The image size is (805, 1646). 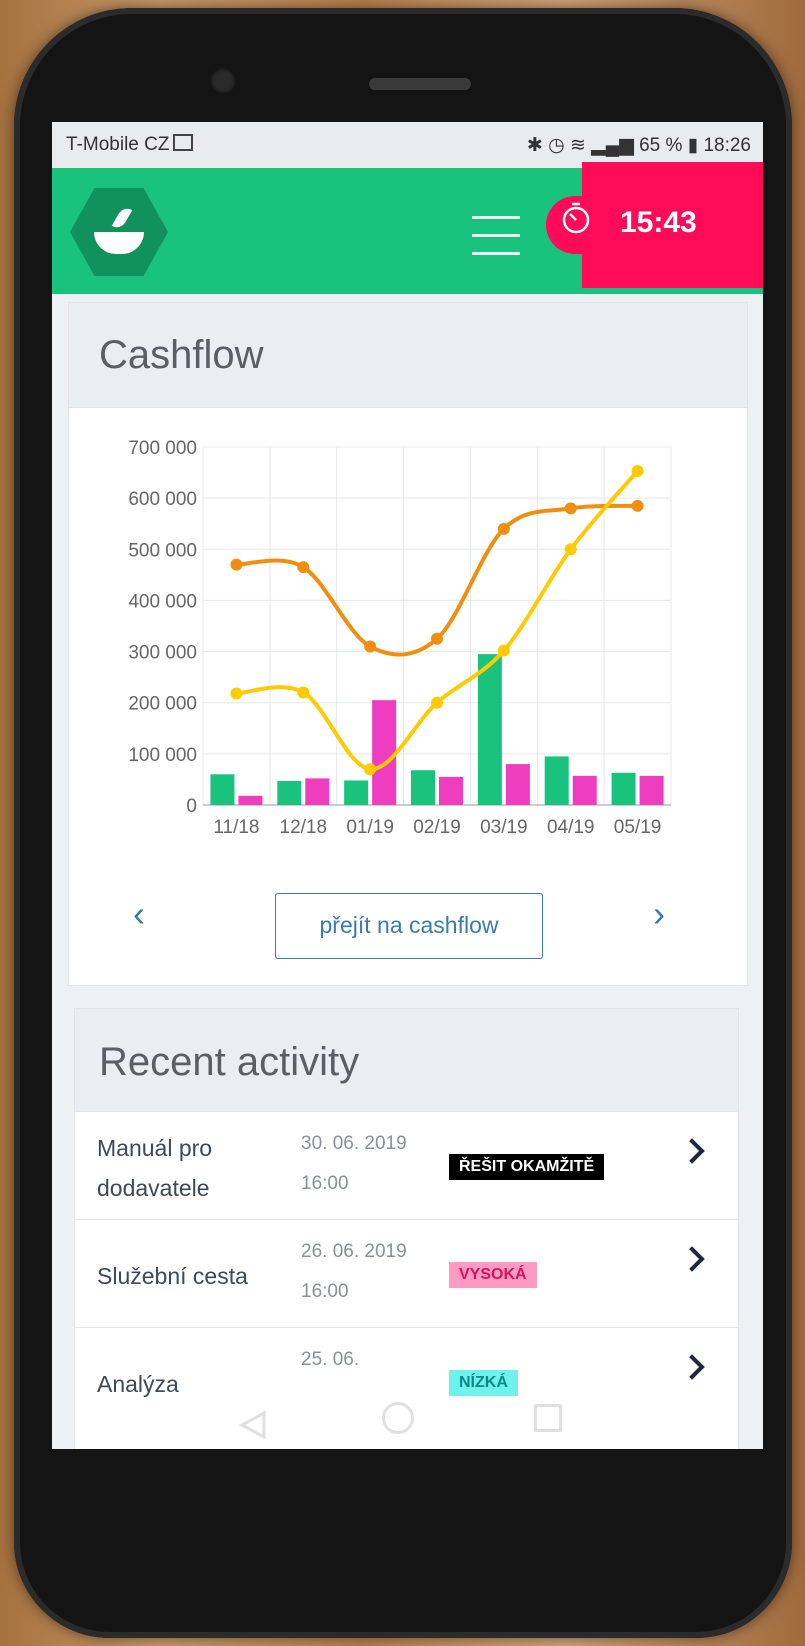 I want to click on stopwatch-icon, so click(x=576, y=218).